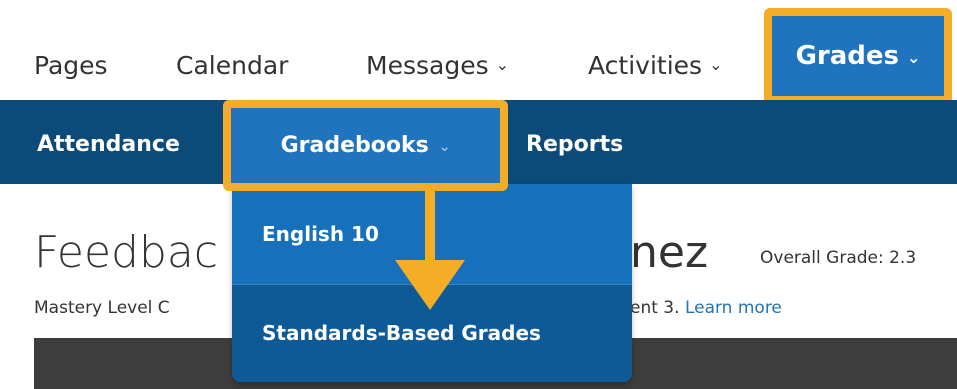  I want to click on learn-more-link: Learn more, so click(733, 308).